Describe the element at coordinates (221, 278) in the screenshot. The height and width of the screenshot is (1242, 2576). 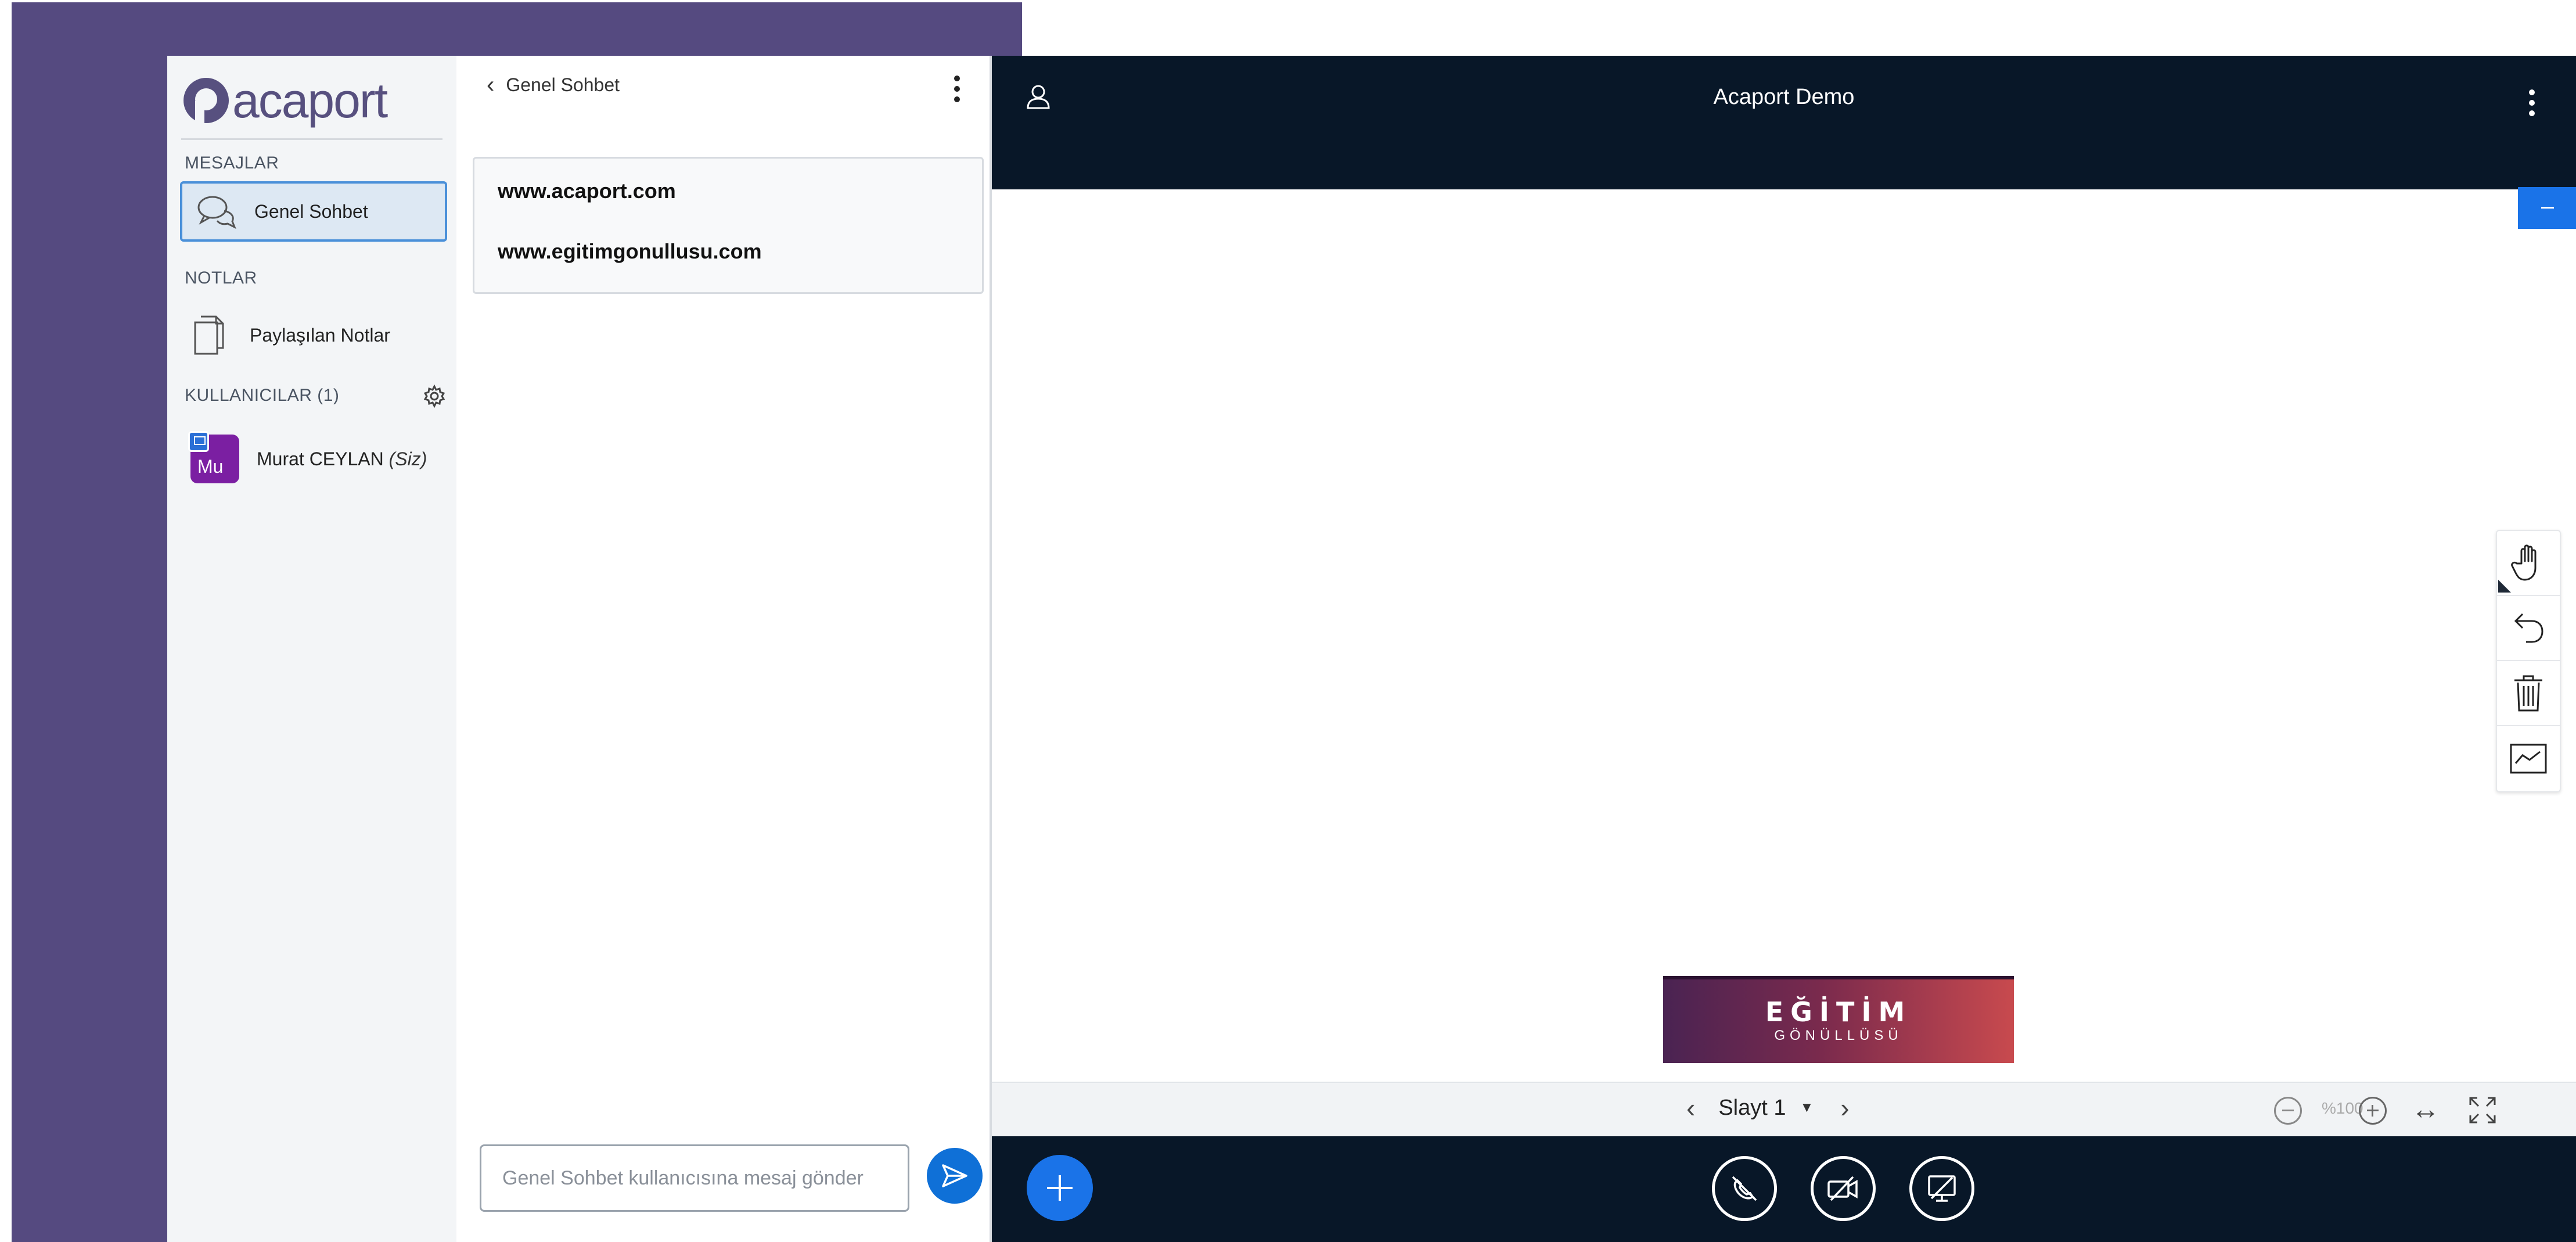
I see `section-notes: NOTLAR` at that location.